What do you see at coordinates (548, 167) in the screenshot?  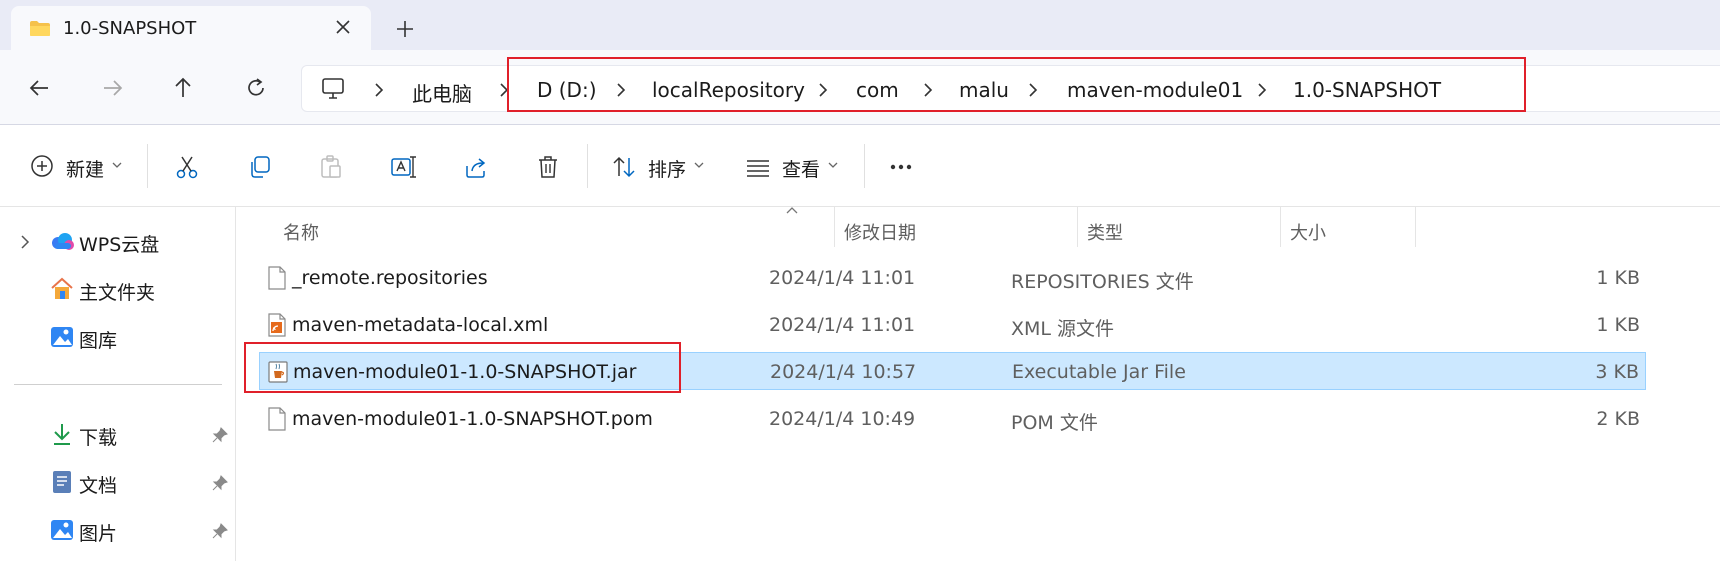 I see `delete-icon` at bounding box center [548, 167].